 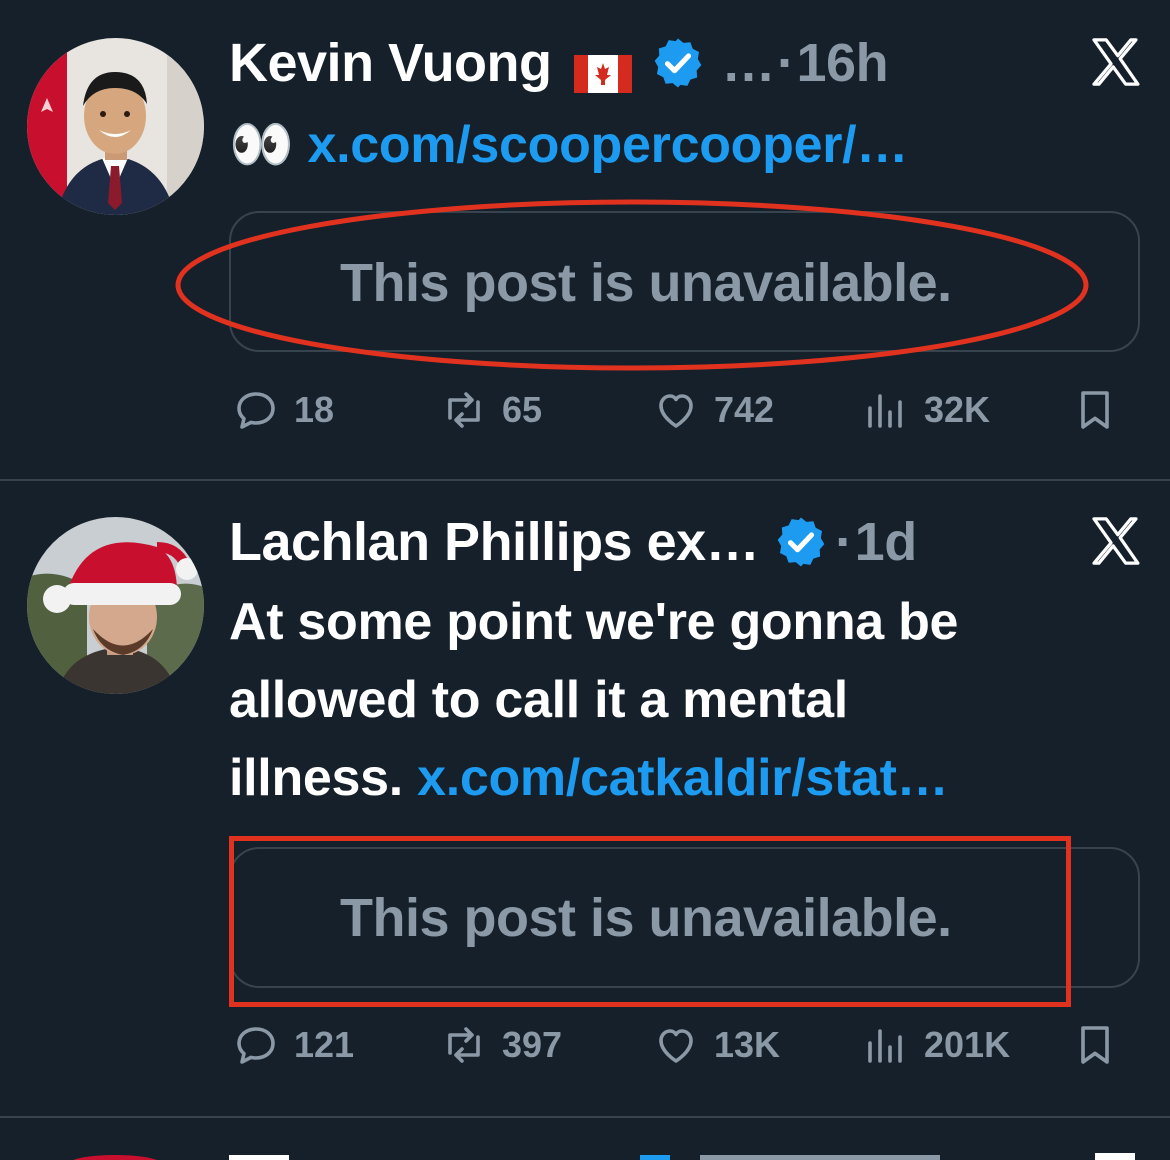 What do you see at coordinates (602, 68) in the screenshot?
I see `canada-flag-icon` at bounding box center [602, 68].